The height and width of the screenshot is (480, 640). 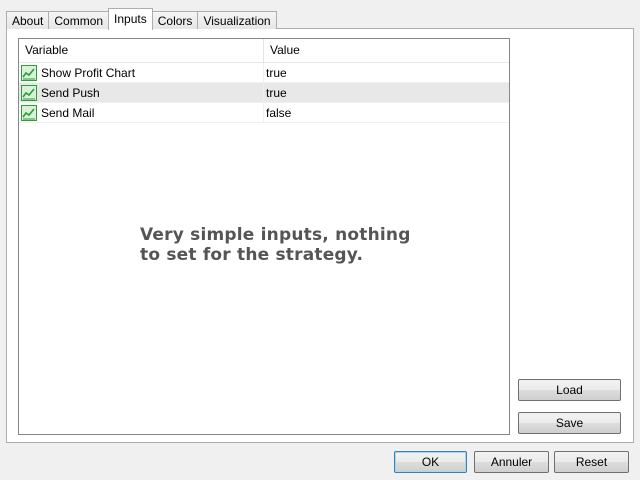 I want to click on variable-name: Show Profit Chart, so click(x=88, y=72).